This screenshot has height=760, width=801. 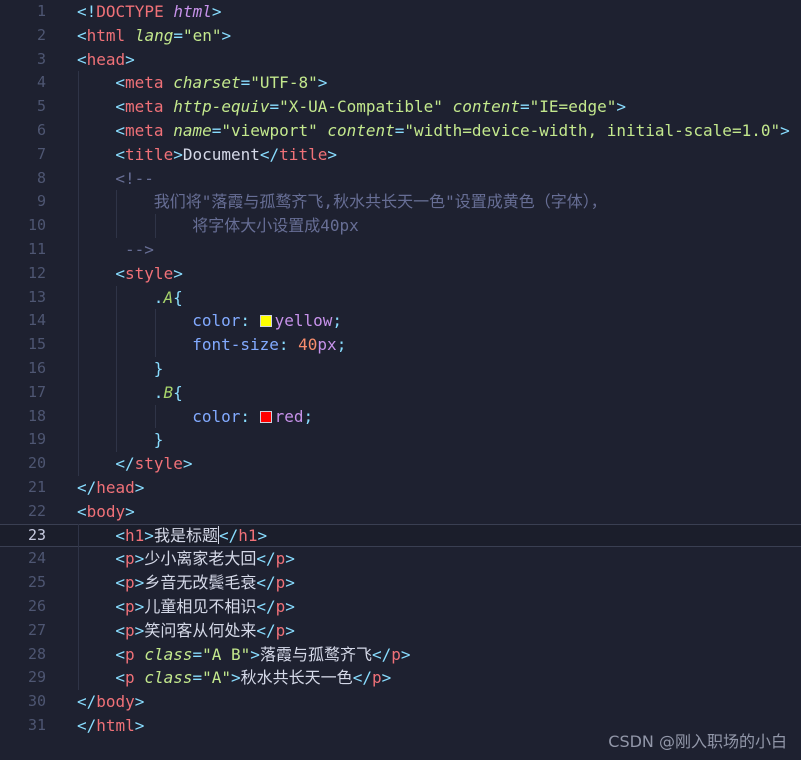 What do you see at coordinates (303, 154) in the screenshot?
I see `code-token: title` at bounding box center [303, 154].